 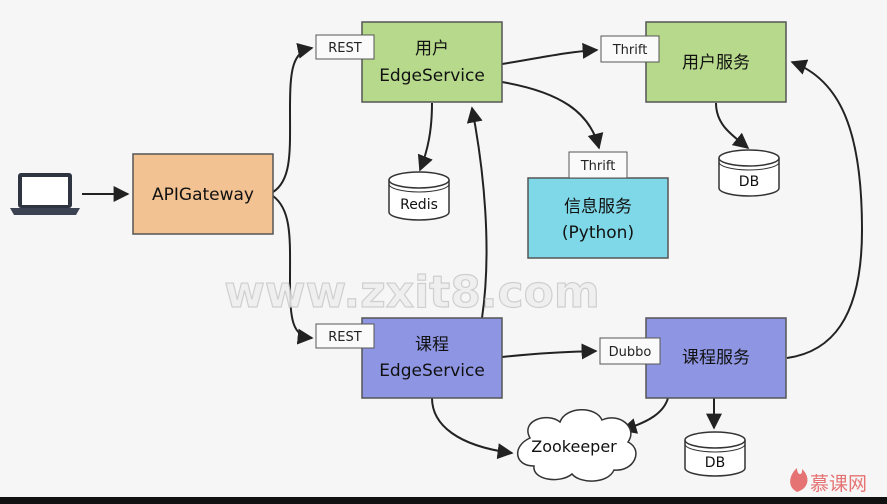 What do you see at coordinates (432, 358) in the screenshot?
I see `course-edge-service-node: 课程 EdgeService` at bounding box center [432, 358].